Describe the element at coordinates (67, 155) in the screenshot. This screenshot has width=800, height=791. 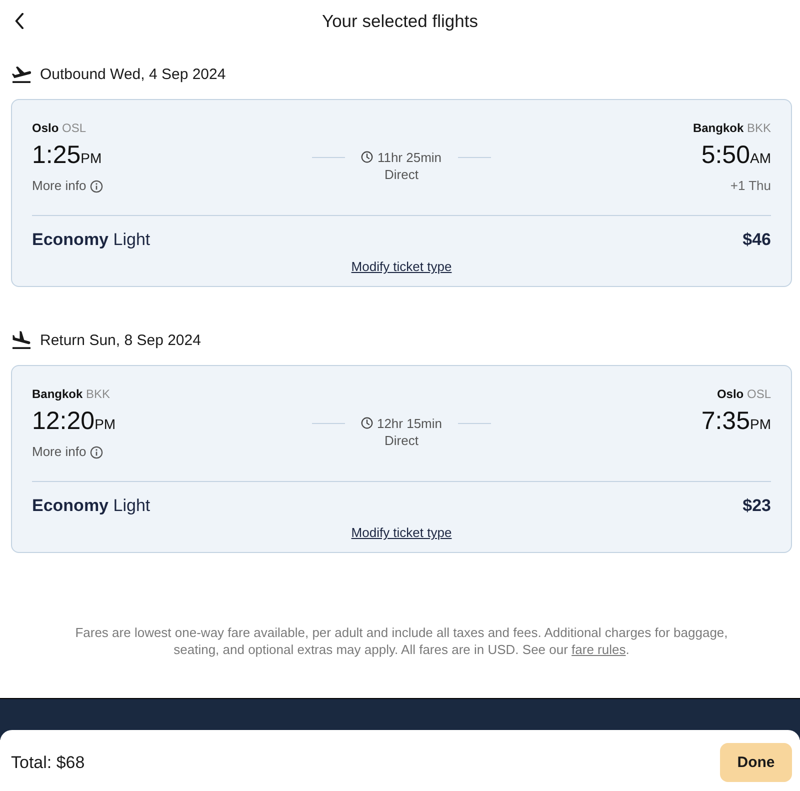
I see `departure-time: 1:25PM` at that location.